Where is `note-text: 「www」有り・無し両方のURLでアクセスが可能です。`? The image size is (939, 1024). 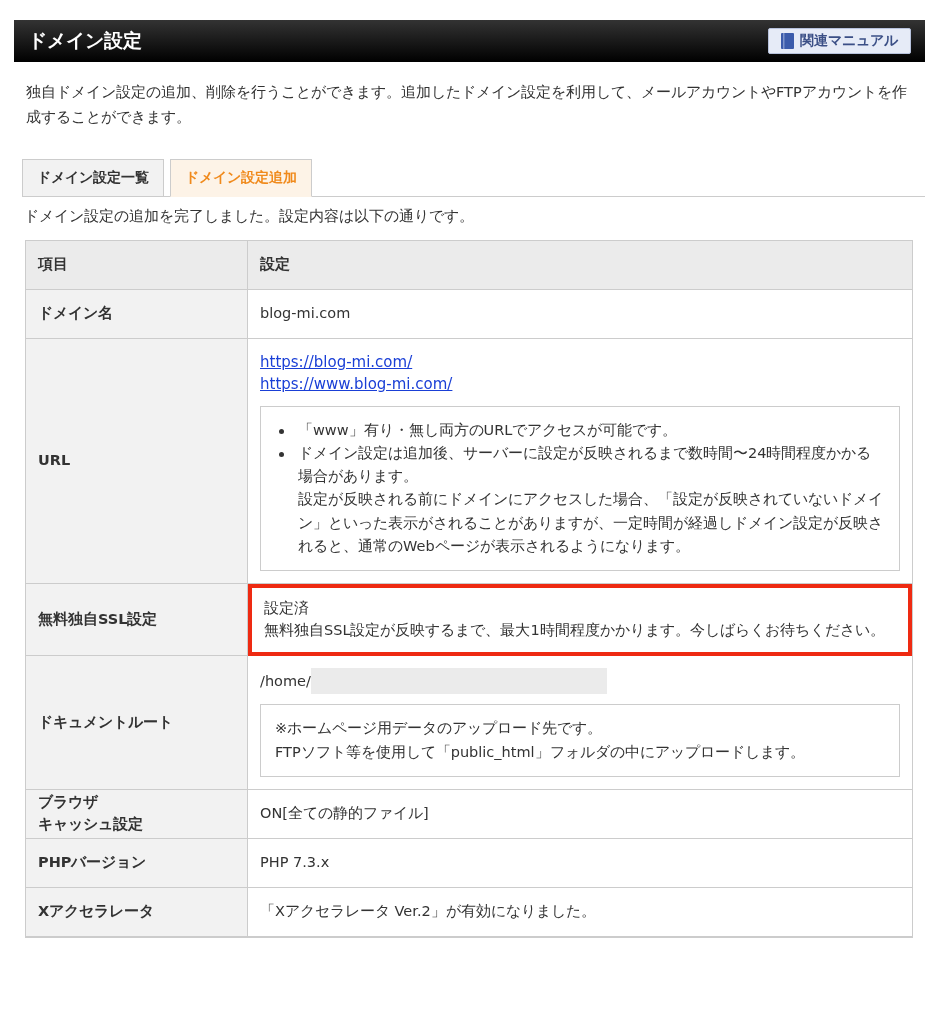 note-text: 「www」有り・無し両方のURLでアクセスが可能です。 is located at coordinates (488, 430).